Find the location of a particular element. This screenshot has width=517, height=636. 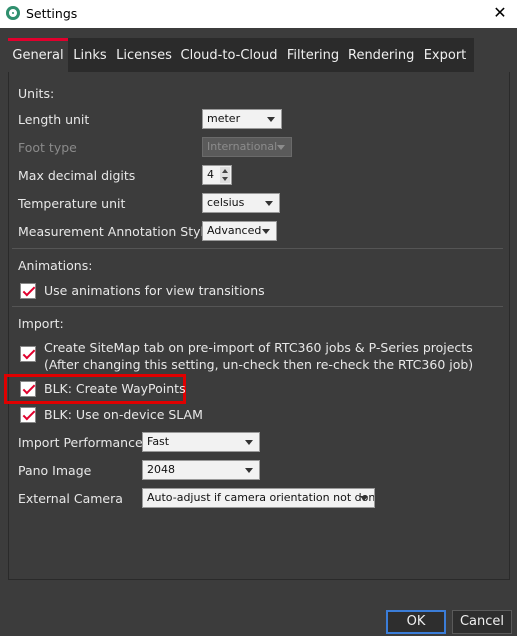

units-section-label: Units: is located at coordinates (36, 93).